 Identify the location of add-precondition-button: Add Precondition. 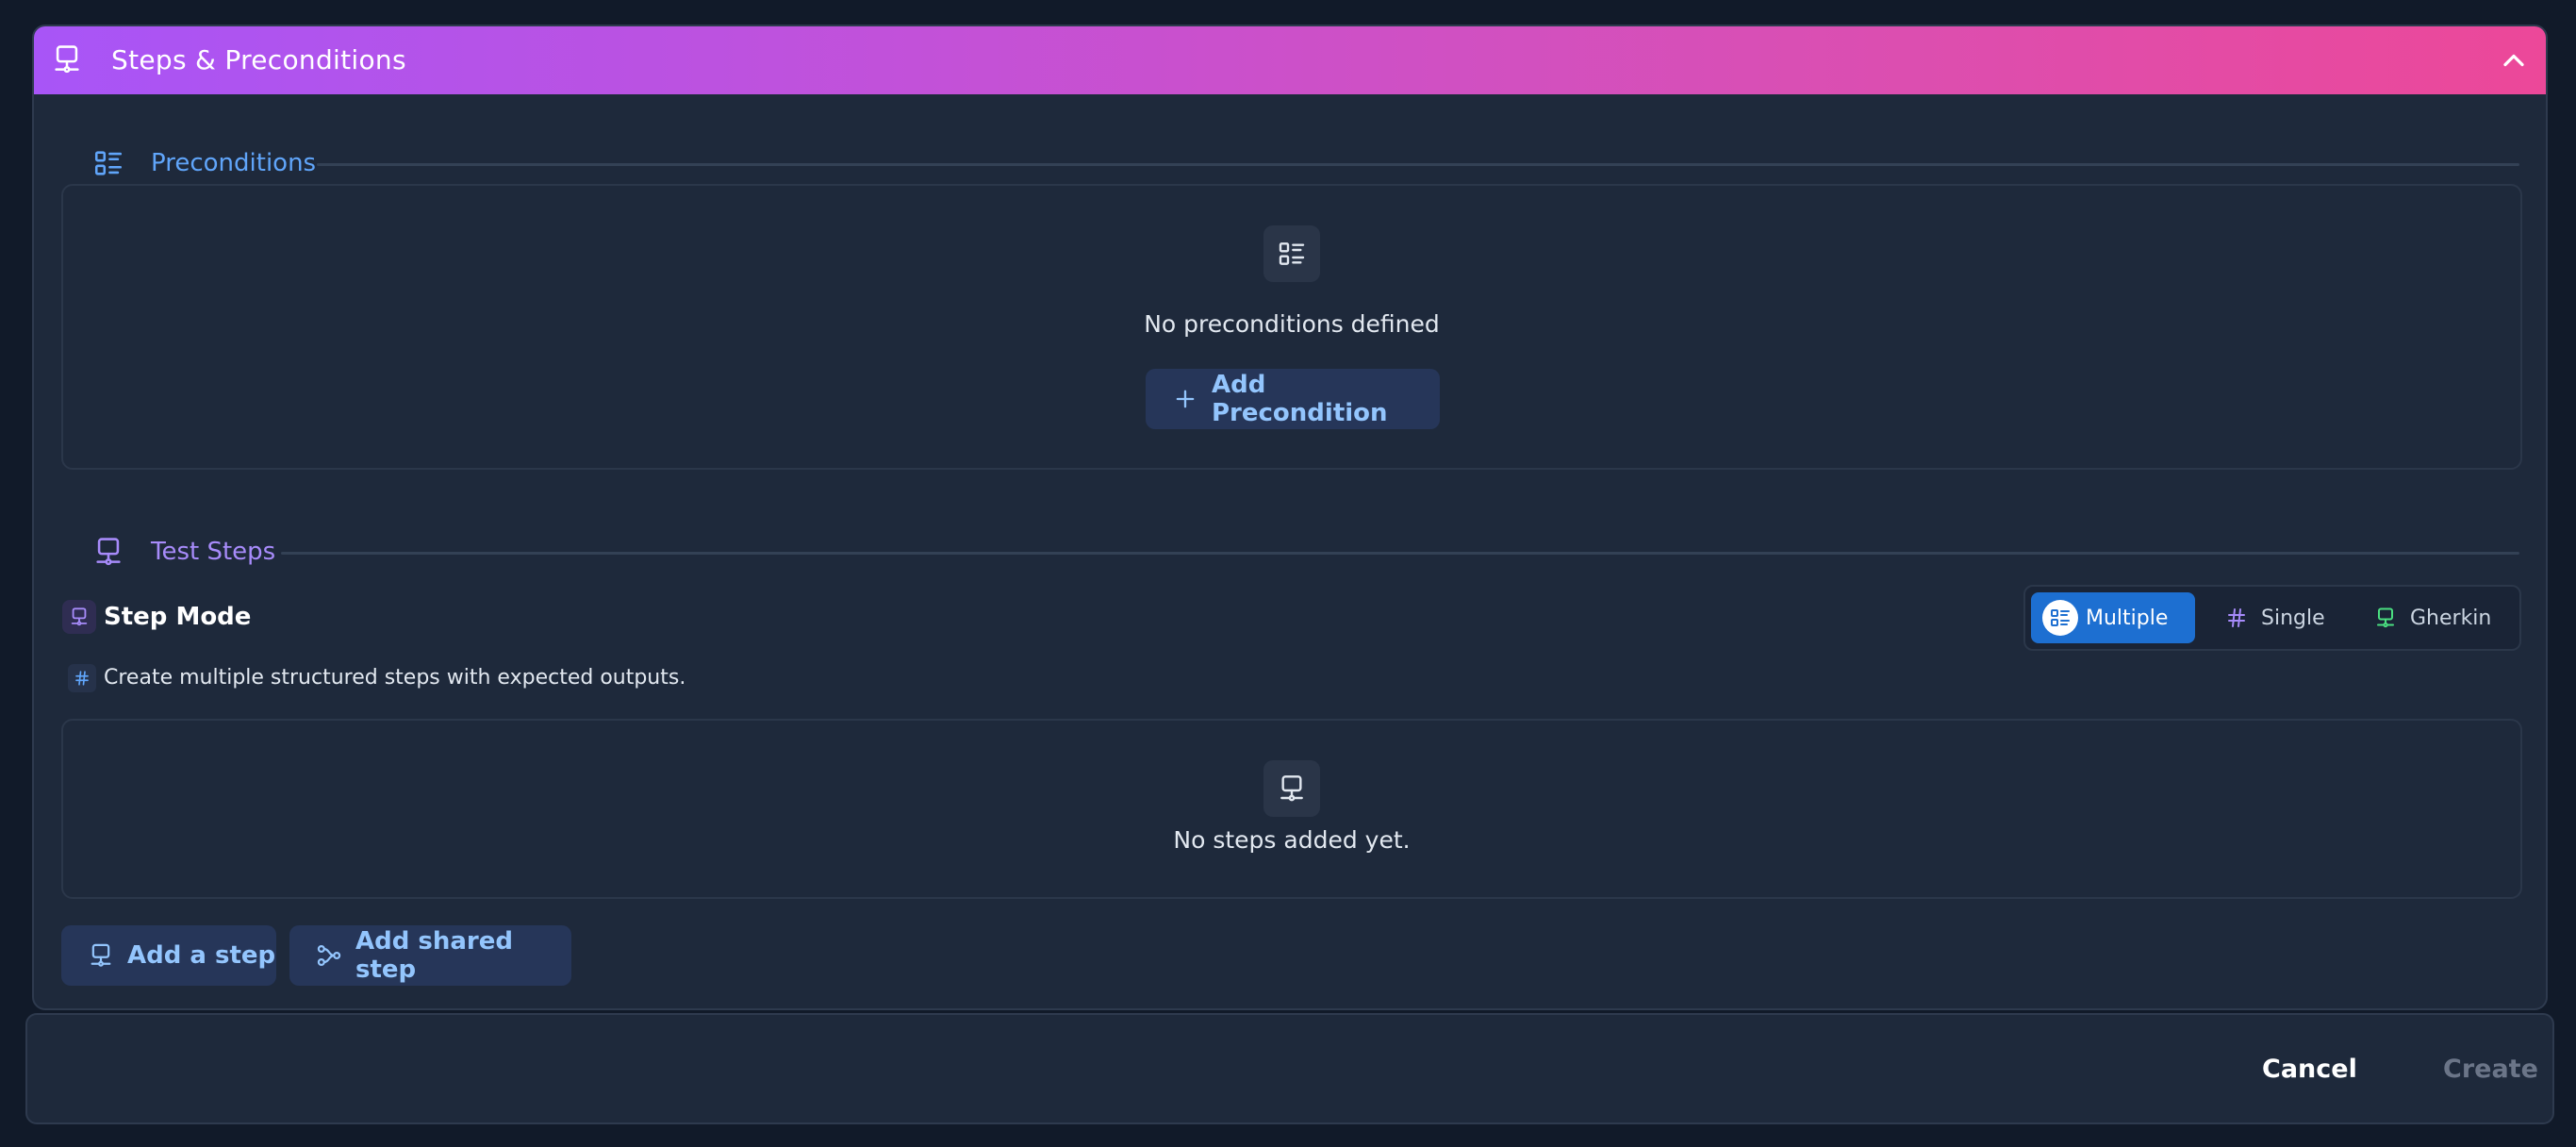
(1293, 399).